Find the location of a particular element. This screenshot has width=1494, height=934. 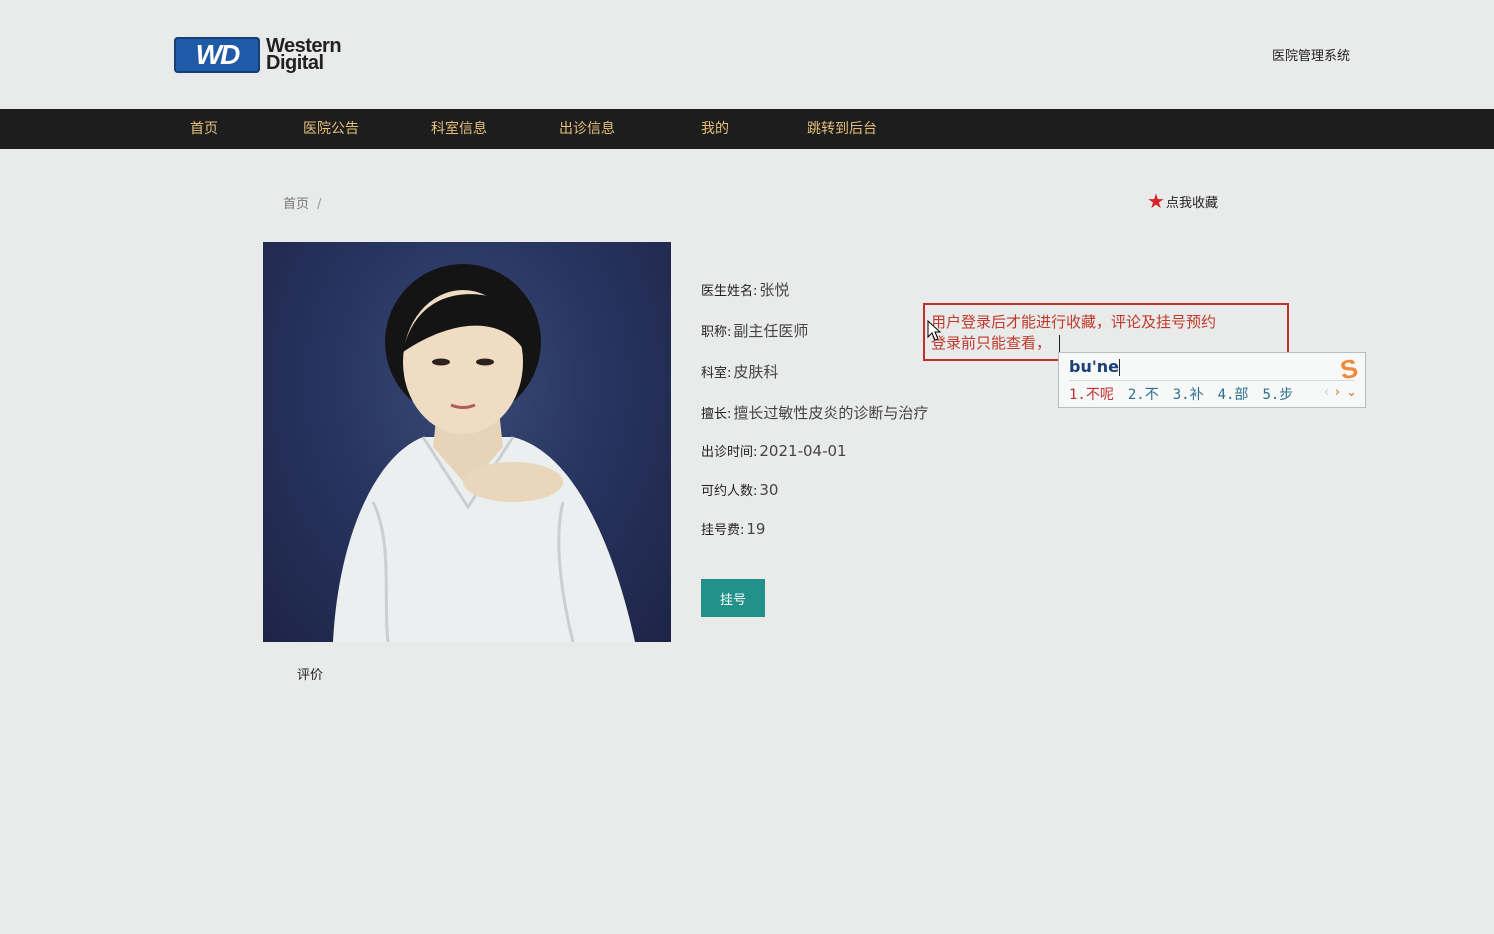

mouse-pointer-icon is located at coordinates (934, 330).